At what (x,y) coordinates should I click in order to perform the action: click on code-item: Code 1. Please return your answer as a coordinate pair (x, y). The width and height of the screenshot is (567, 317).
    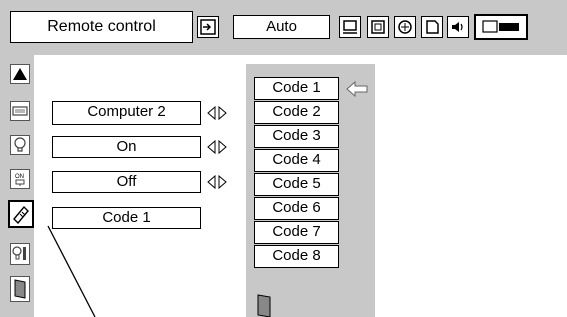
    Looking at the image, I should click on (296, 88).